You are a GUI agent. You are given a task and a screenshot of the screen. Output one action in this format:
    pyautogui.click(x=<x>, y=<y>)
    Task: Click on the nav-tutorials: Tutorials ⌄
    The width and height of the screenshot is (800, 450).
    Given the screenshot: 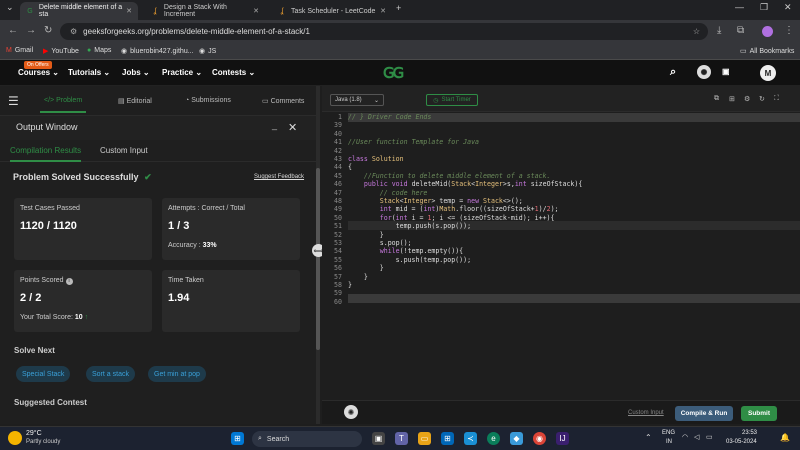 What is the action you would take?
    pyautogui.click(x=89, y=72)
    